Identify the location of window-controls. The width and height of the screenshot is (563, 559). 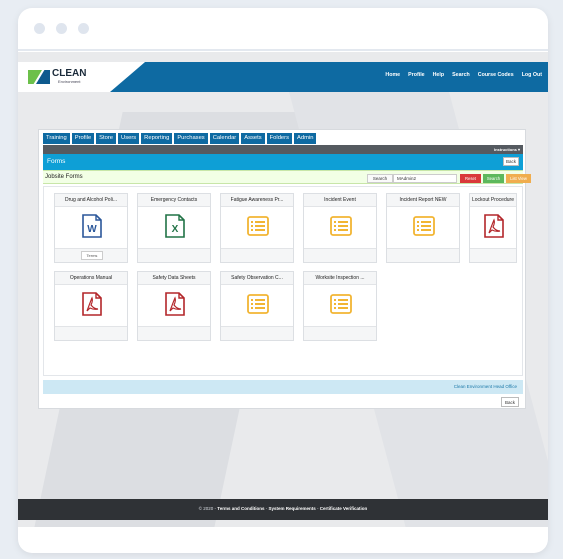
(61, 28).